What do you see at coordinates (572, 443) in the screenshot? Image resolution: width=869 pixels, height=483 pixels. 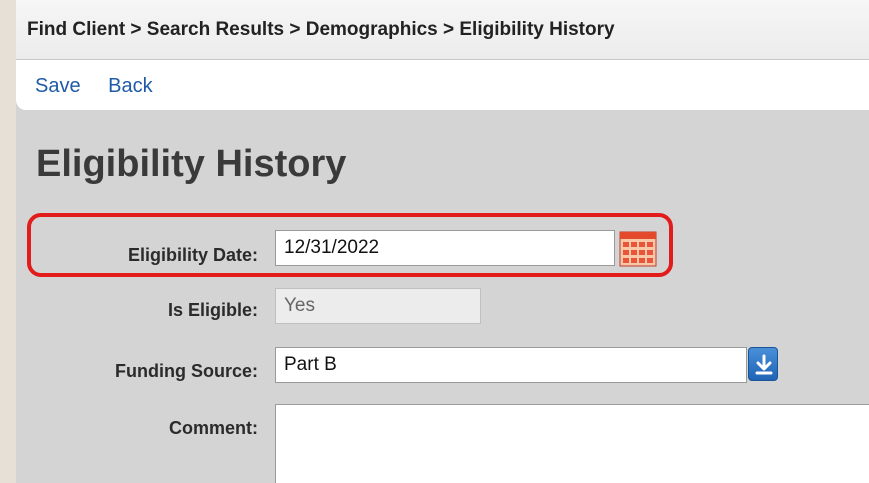 I see `comment-textarea` at bounding box center [572, 443].